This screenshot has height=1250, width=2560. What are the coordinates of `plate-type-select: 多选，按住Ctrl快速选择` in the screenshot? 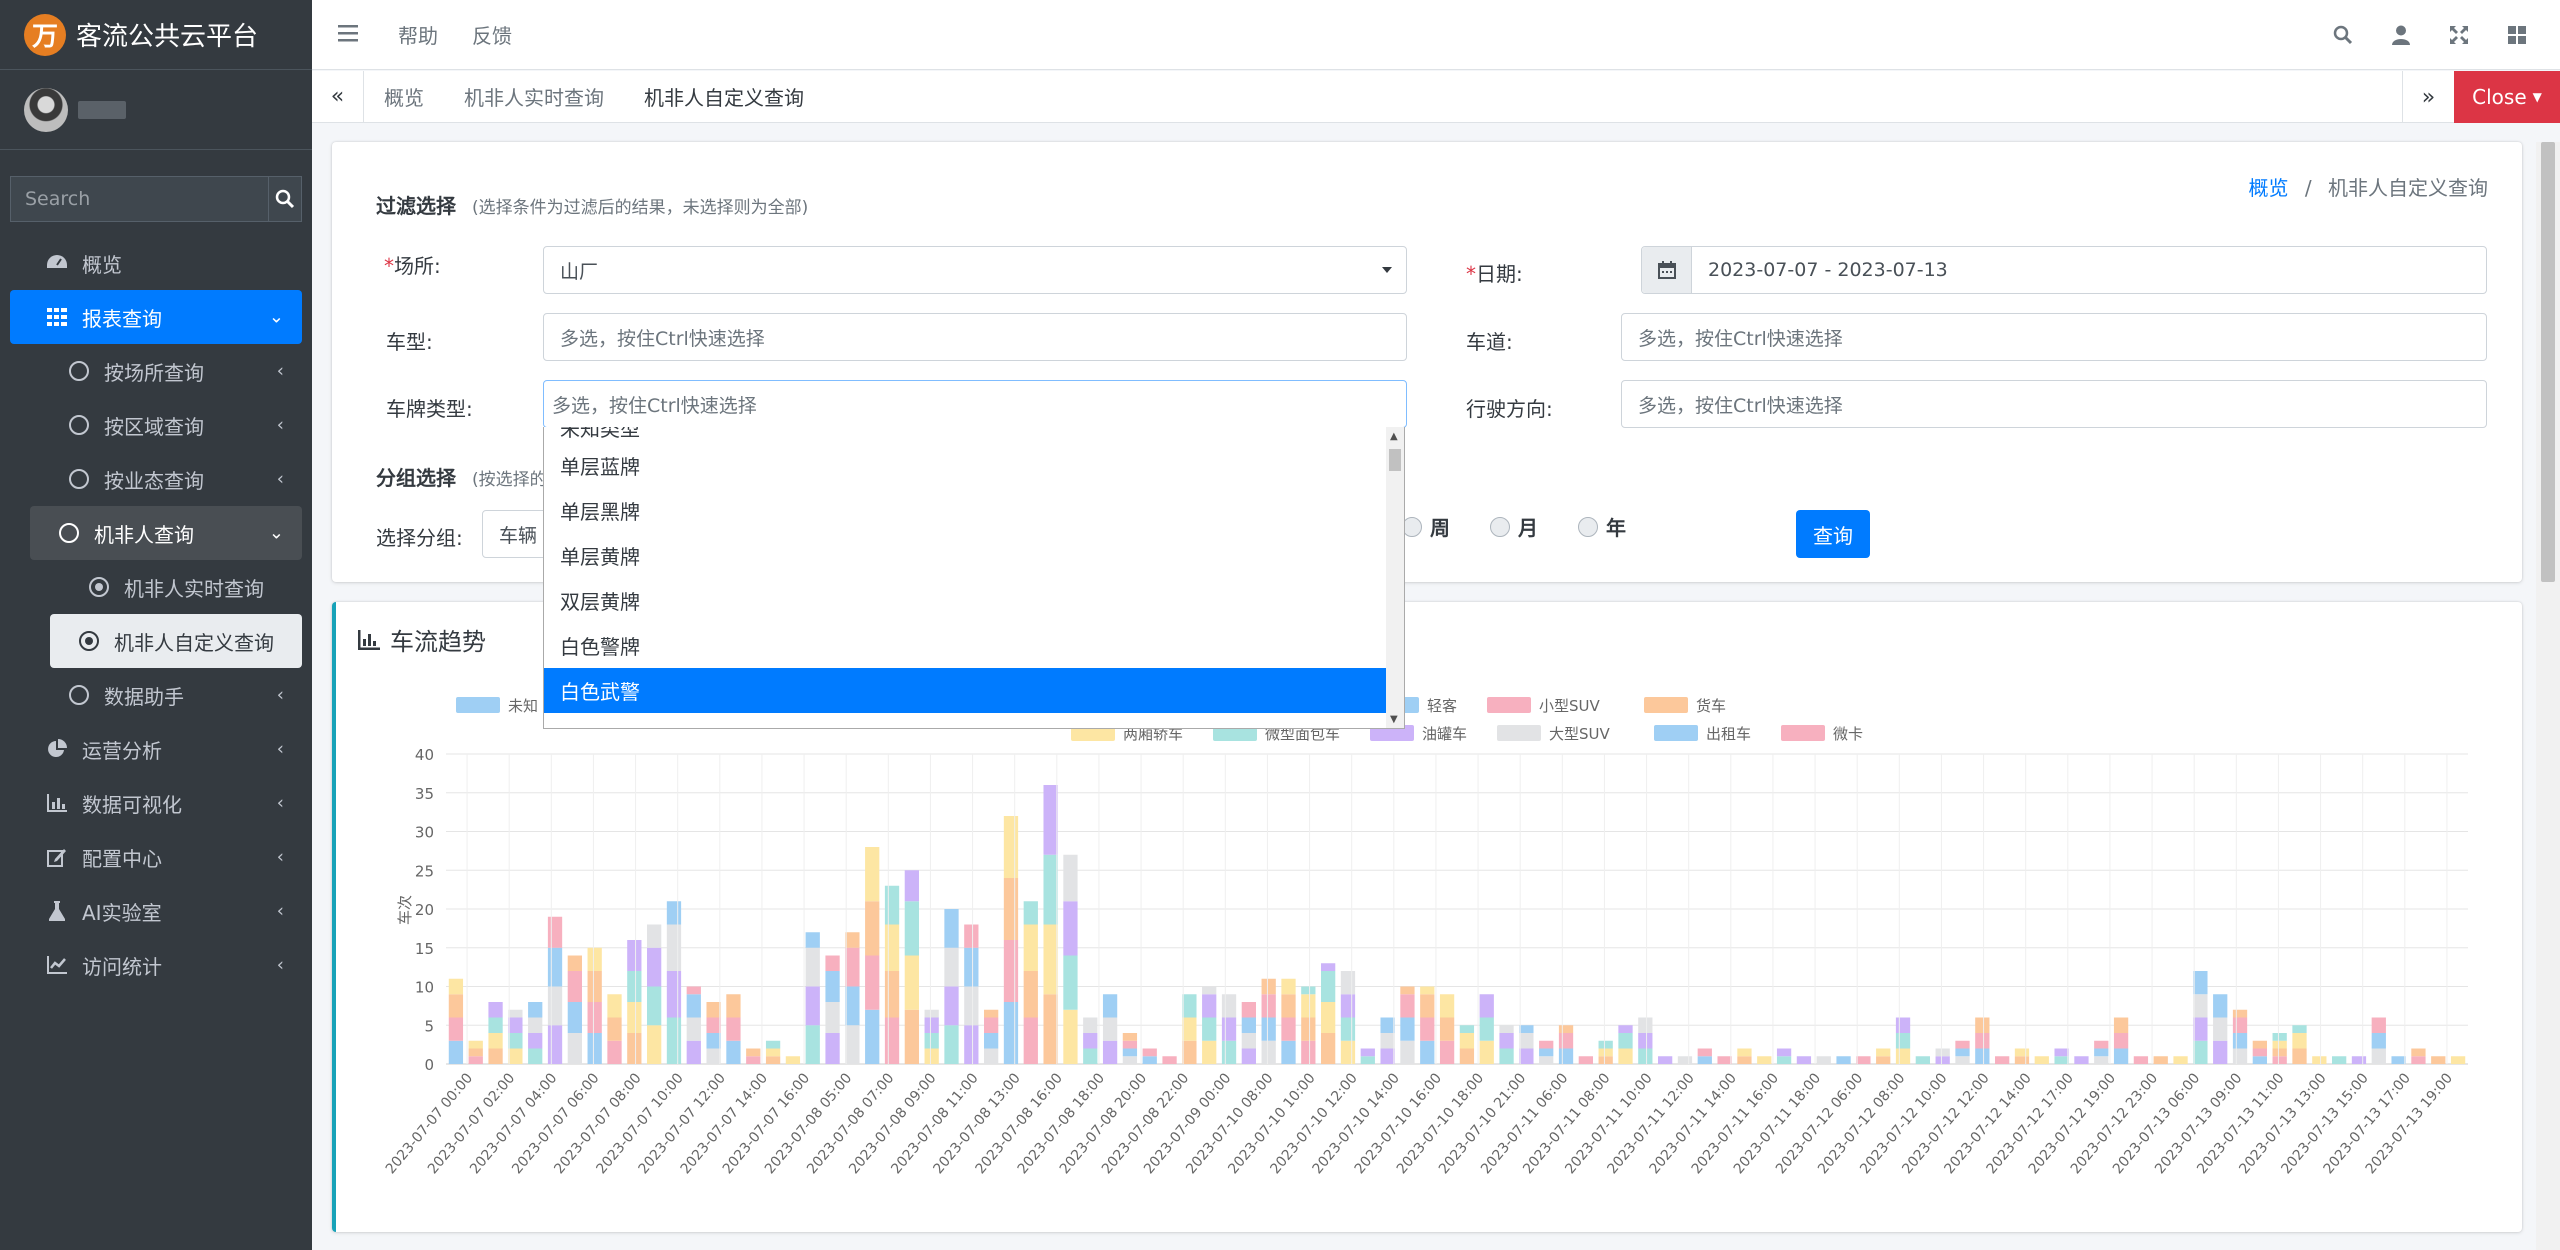 It's located at (975, 404).